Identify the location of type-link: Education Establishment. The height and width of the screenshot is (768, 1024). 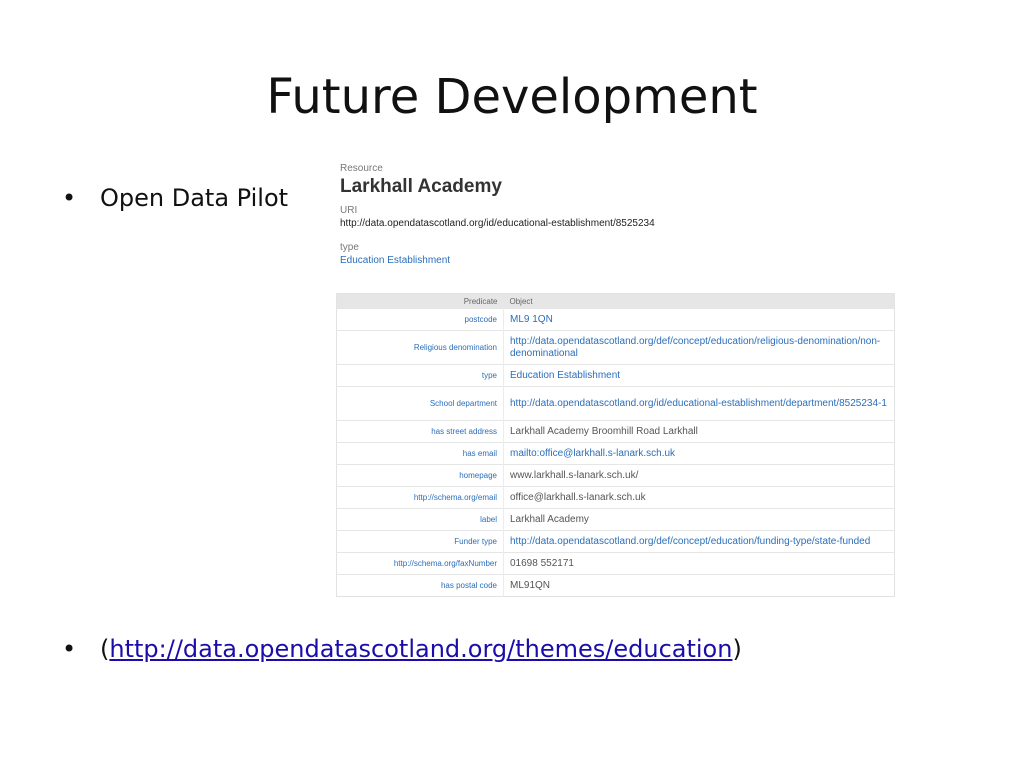
(620, 260).